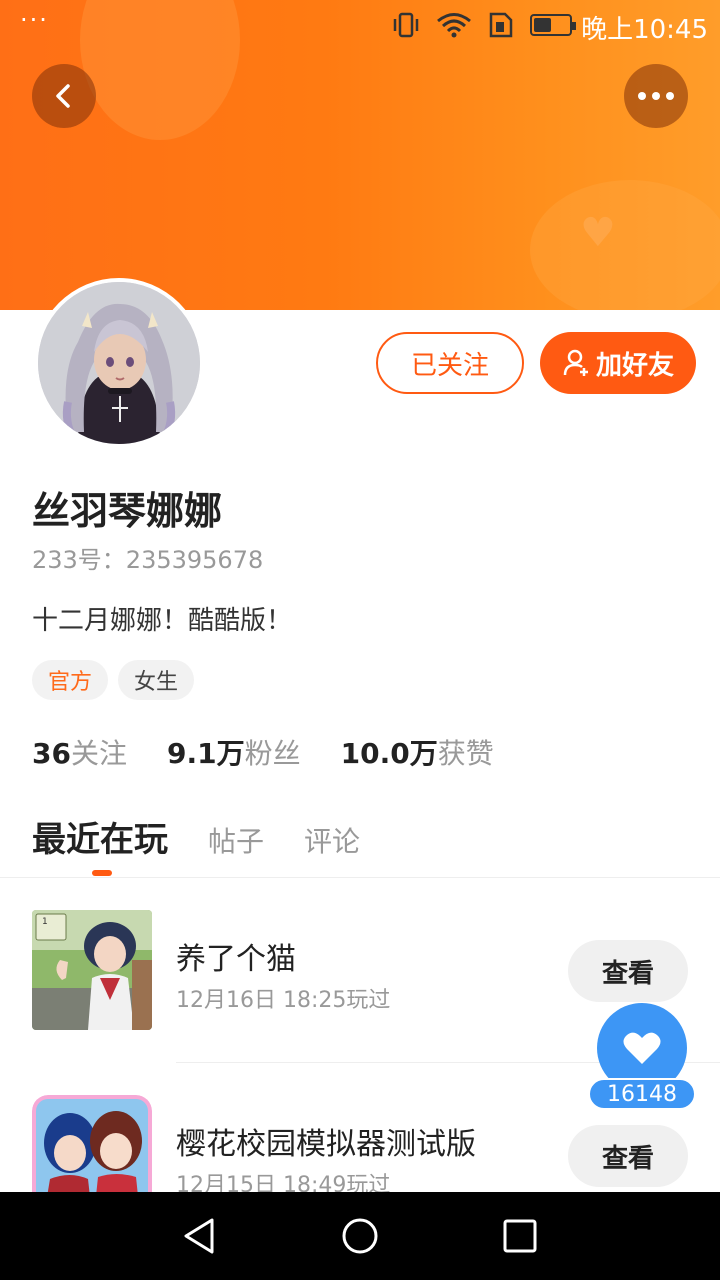 This screenshot has height=1280, width=720. Describe the element at coordinates (642, 1094) in the screenshot. I see `like-count: 16148` at that location.